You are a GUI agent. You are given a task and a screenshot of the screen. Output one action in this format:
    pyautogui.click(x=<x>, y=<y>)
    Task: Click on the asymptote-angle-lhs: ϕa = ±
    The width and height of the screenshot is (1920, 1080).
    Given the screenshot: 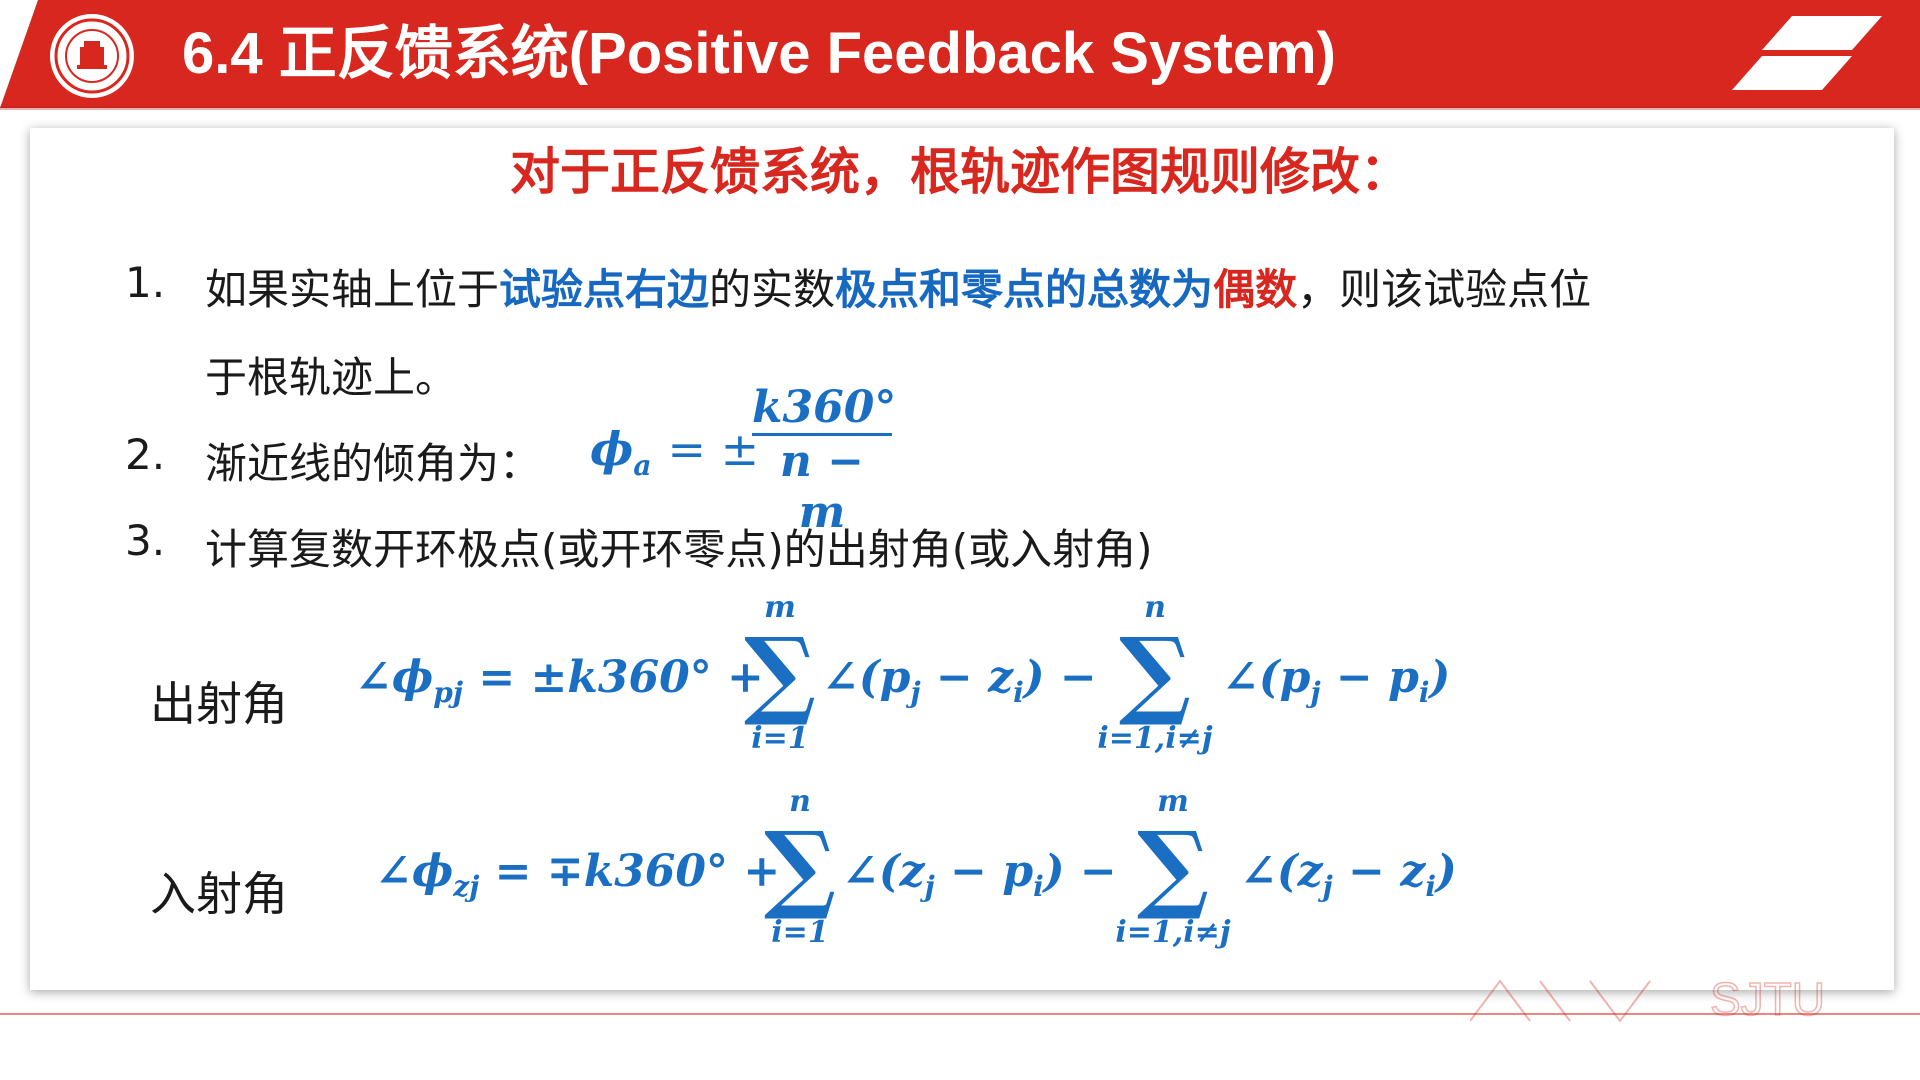 What is the action you would take?
    pyautogui.click(x=674, y=452)
    